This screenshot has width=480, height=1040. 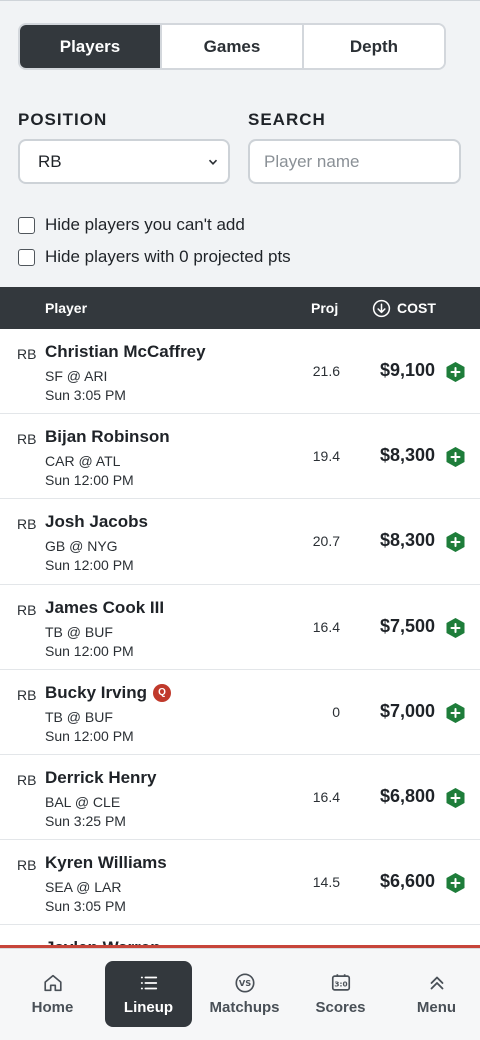 I want to click on view-tabs: Players Games Depth, so click(x=232, y=46).